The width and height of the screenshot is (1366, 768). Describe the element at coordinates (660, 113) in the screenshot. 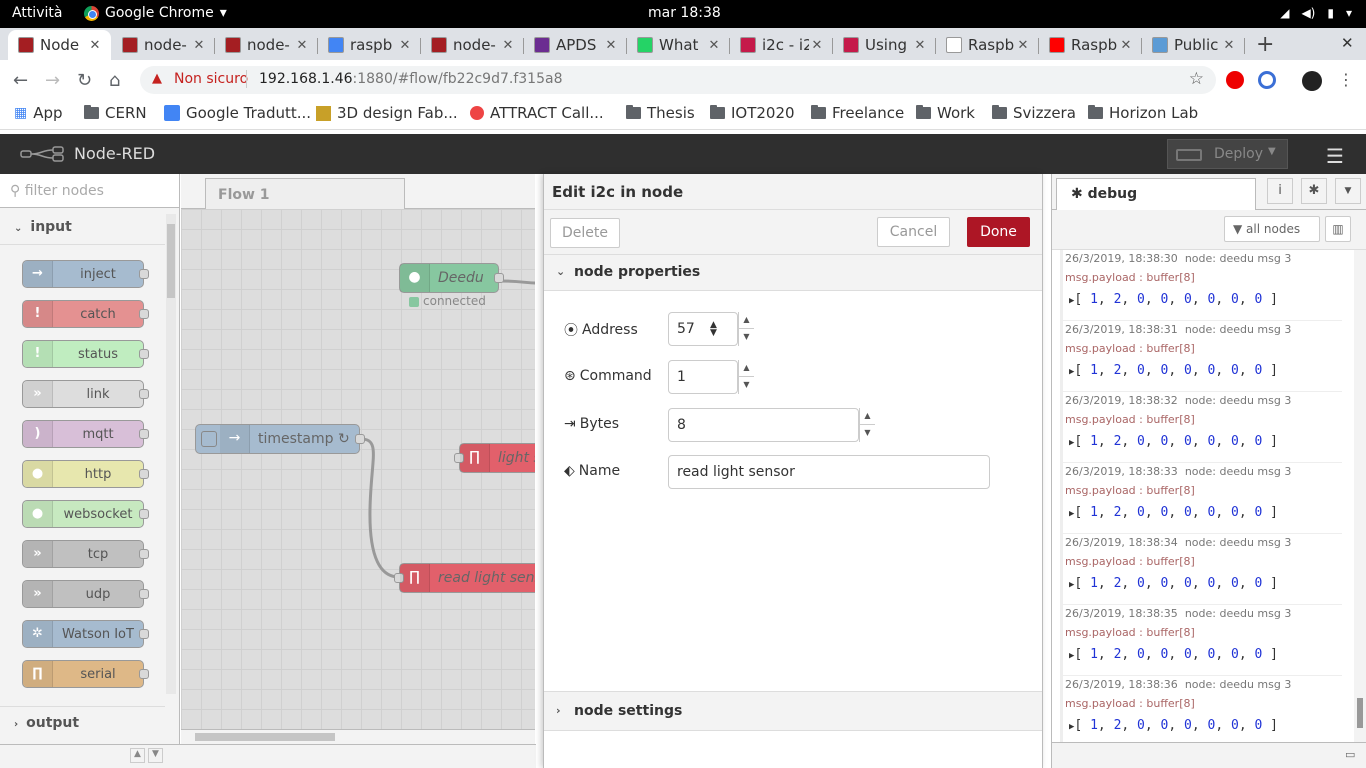

I see `bookmark-item: Thesis` at that location.